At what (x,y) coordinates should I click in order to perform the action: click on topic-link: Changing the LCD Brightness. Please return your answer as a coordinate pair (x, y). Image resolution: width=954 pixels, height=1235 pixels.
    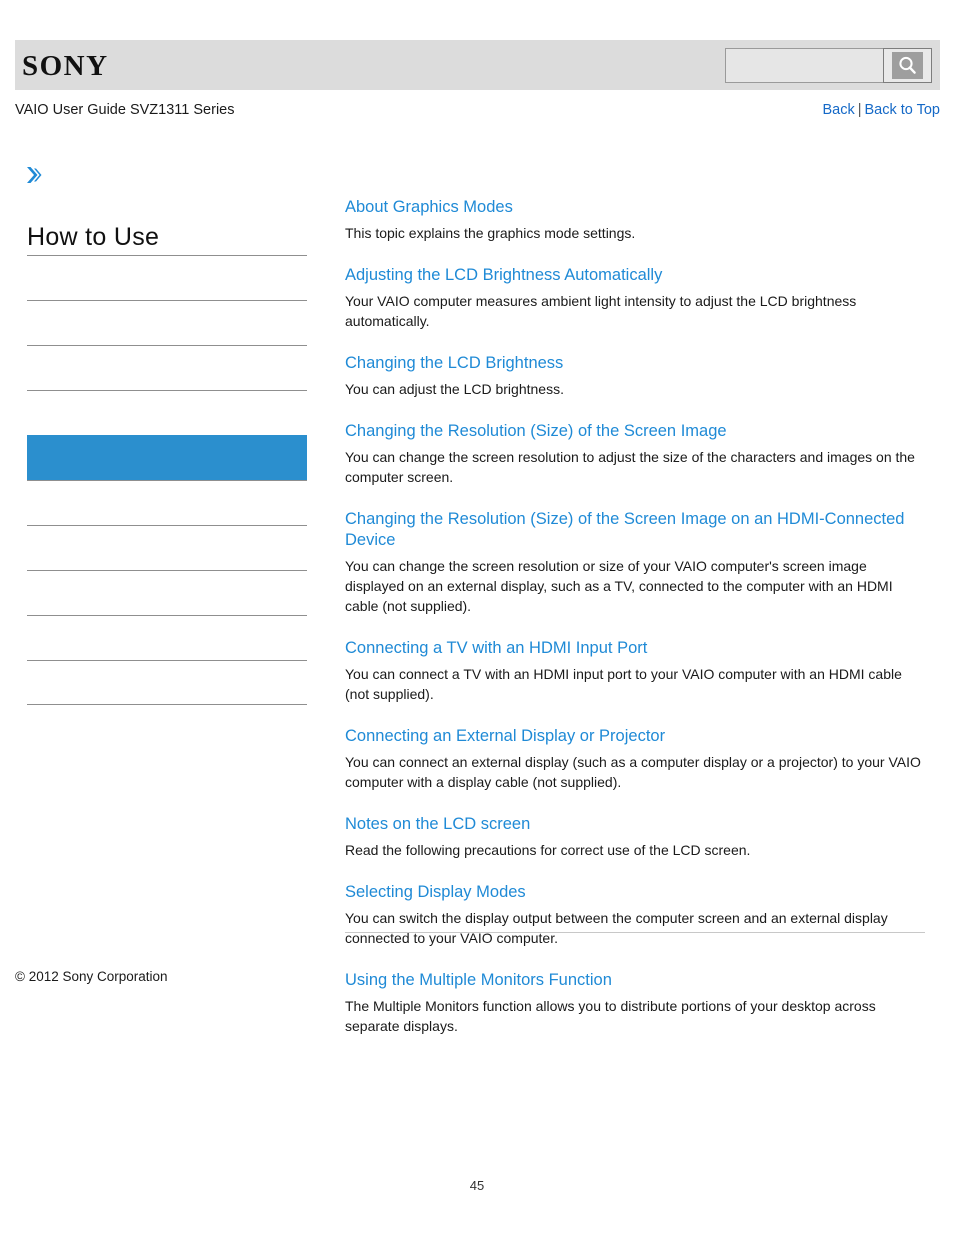
    Looking at the image, I should click on (636, 363).